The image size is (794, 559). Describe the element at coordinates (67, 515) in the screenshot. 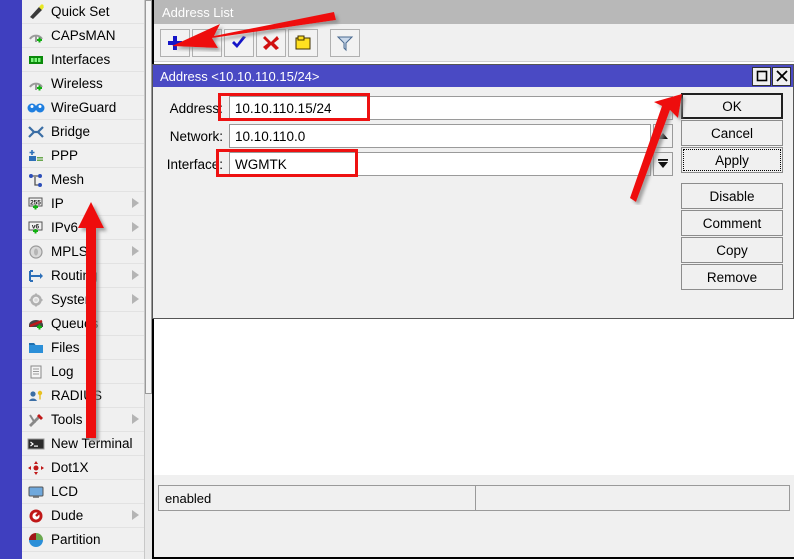

I see `sidebar-item-label: Dude` at that location.